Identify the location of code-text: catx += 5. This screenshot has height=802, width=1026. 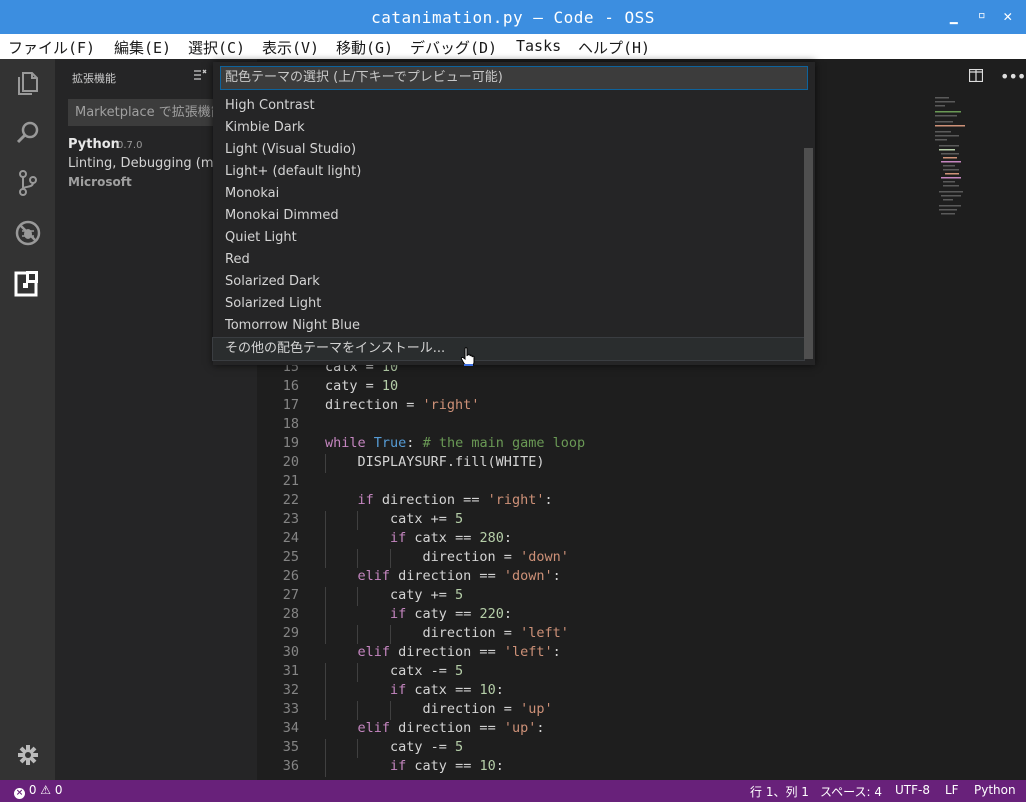
(394, 519).